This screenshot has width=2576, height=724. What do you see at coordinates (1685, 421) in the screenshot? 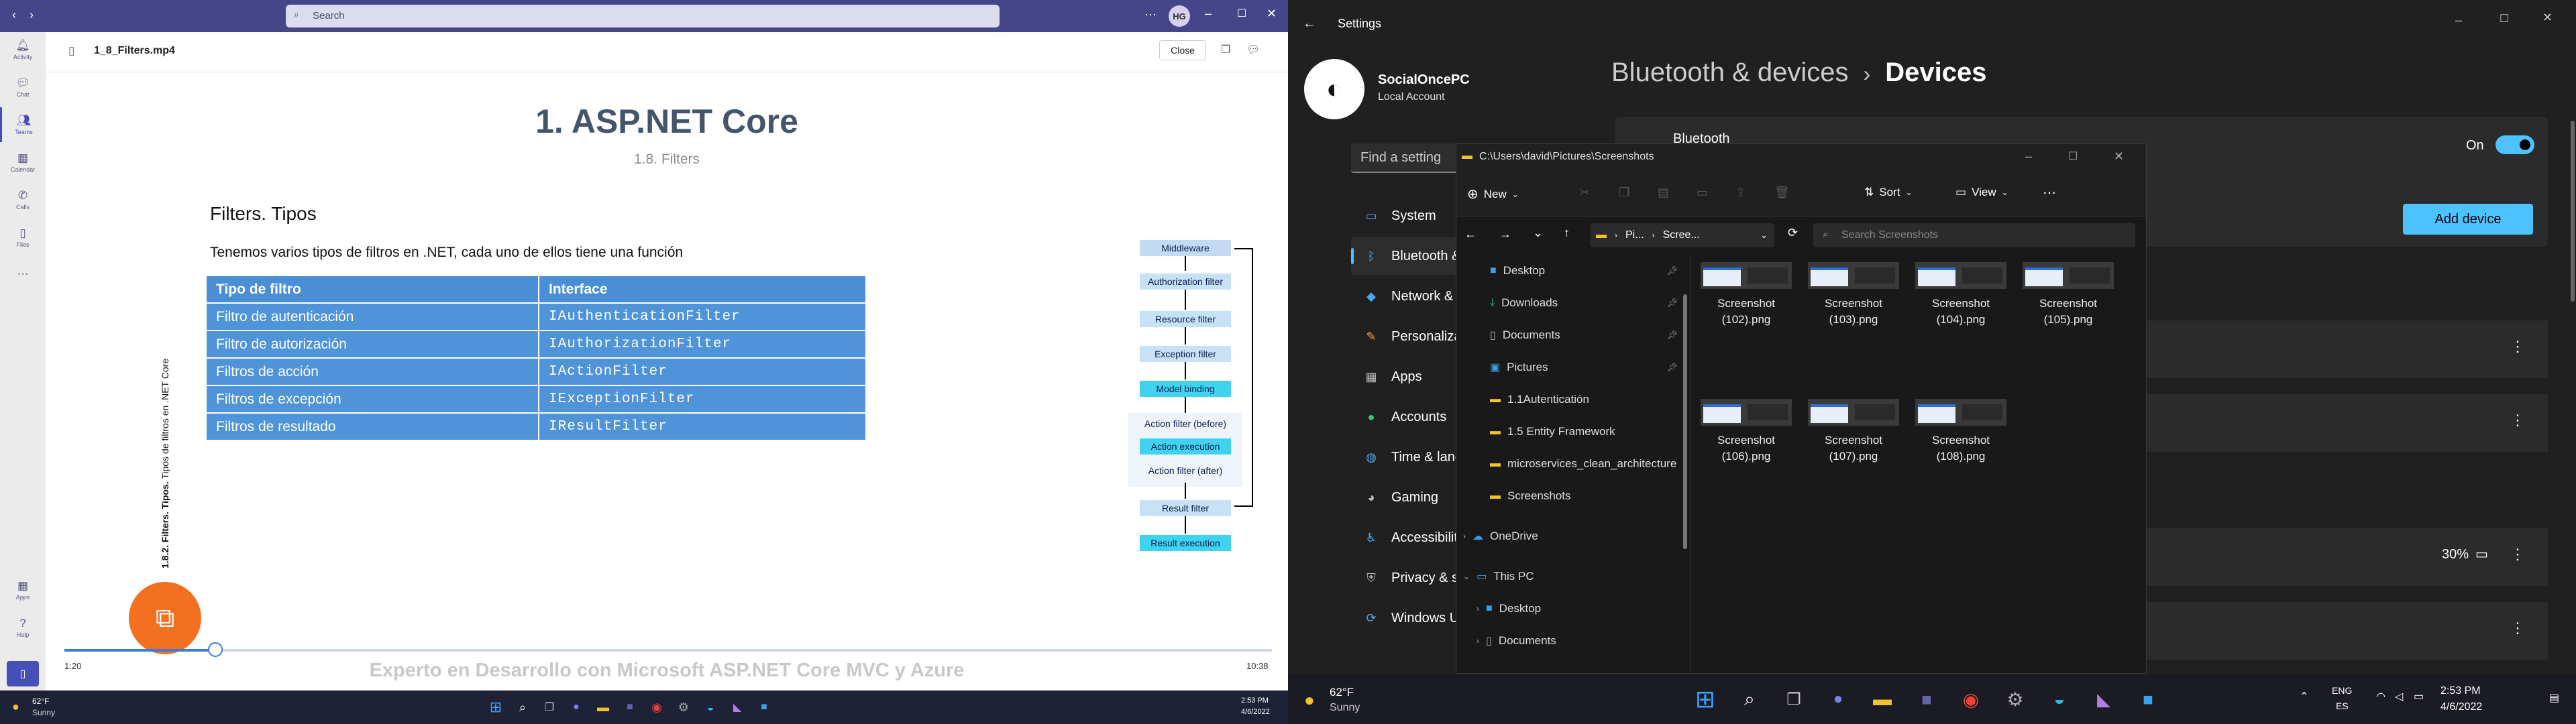
I see `nav-scrollbar` at bounding box center [1685, 421].